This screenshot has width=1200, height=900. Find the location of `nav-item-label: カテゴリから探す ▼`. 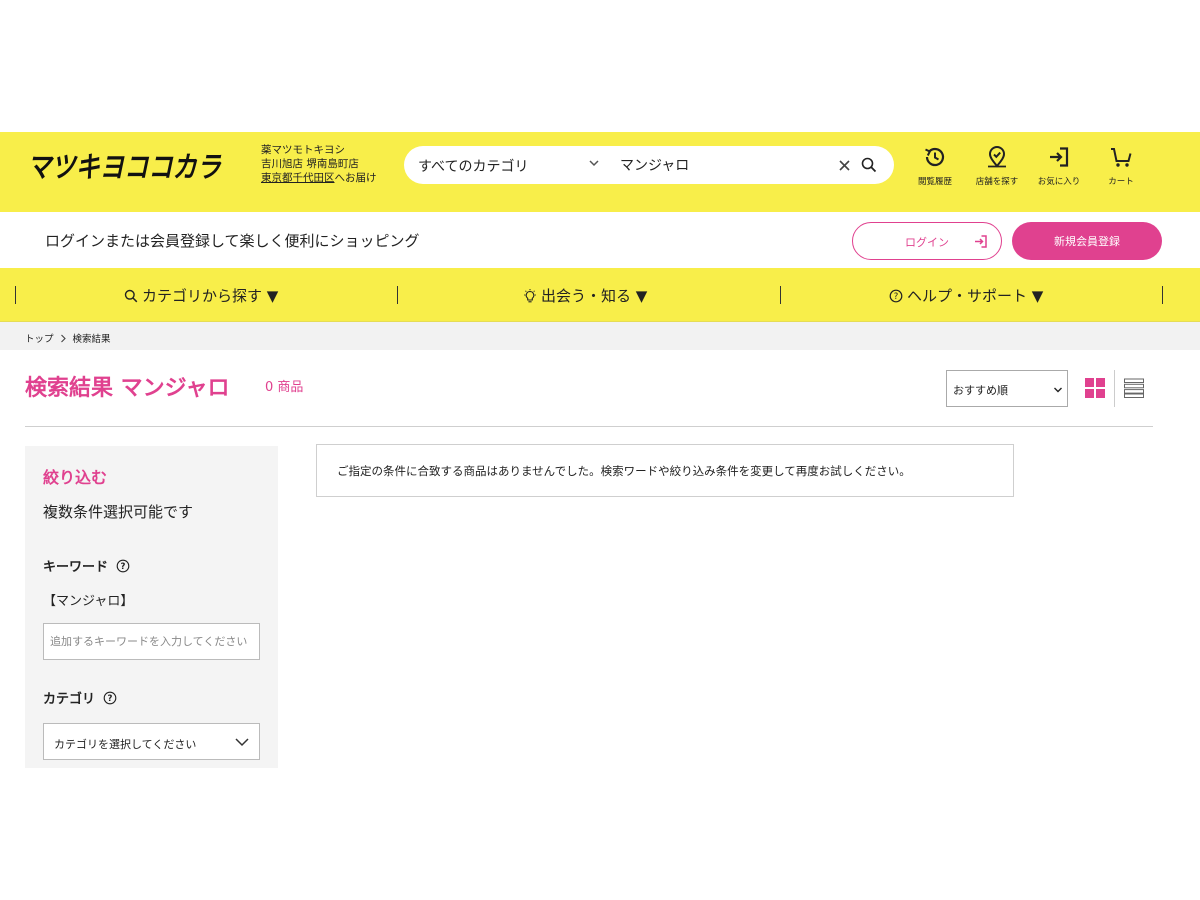

nav-item-label: カテゴリから探す ▼ is located at coordinates (210, 296).